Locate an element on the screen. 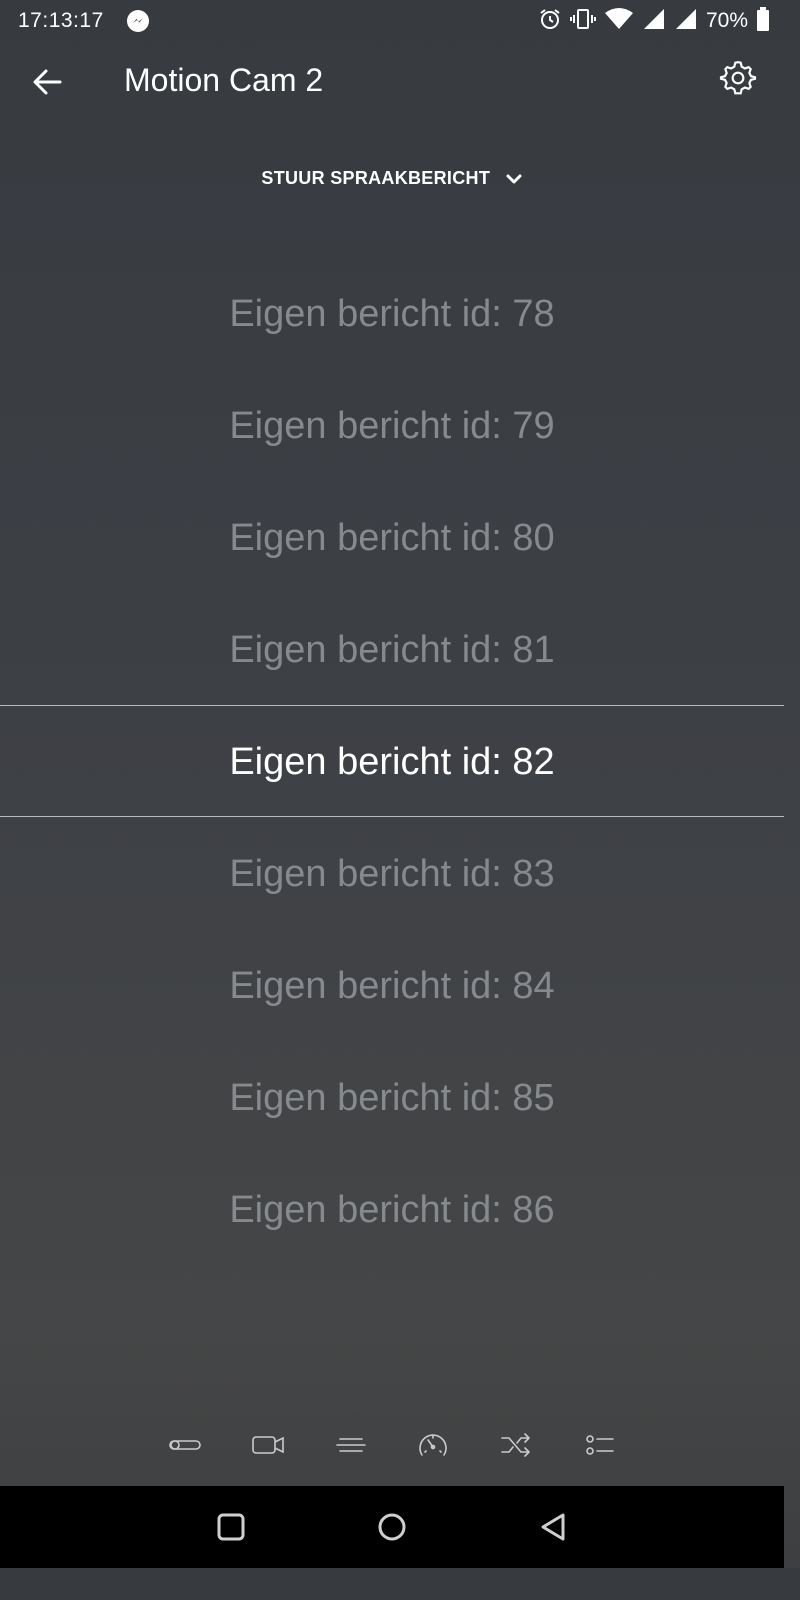  video-camera-icon is located at coordinates (268, 1445).